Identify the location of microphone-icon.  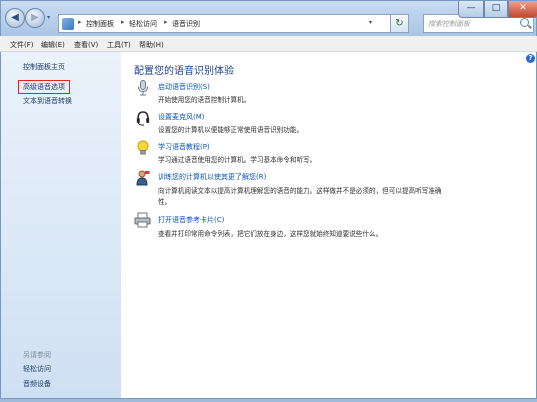
(143, 88).